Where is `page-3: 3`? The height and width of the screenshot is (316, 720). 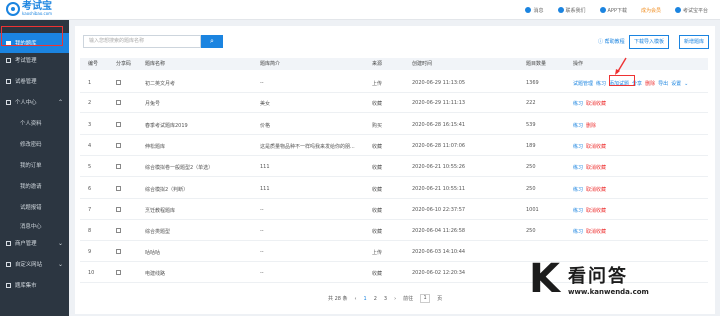 page-3: 3 is located at coordinates (385, 299).